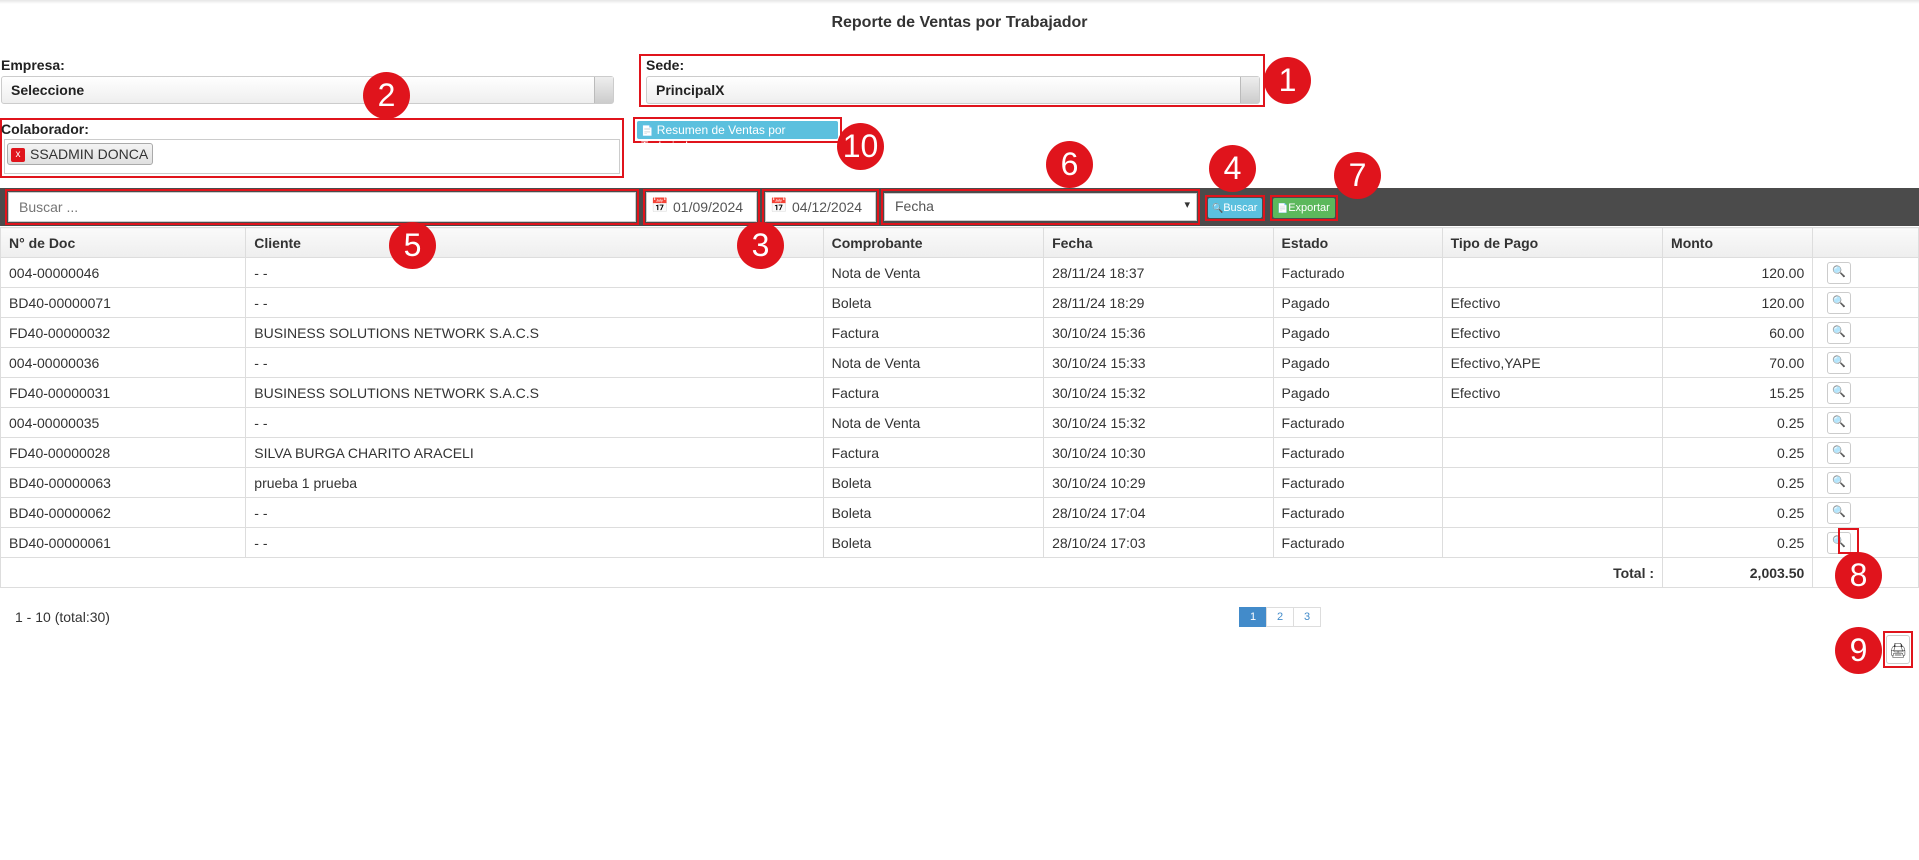 This screenshot has width=1919, height=860. Describe the element at coordinates (690, 90) in the screenshot. I see `sede-value: PrincipalX` at that location.